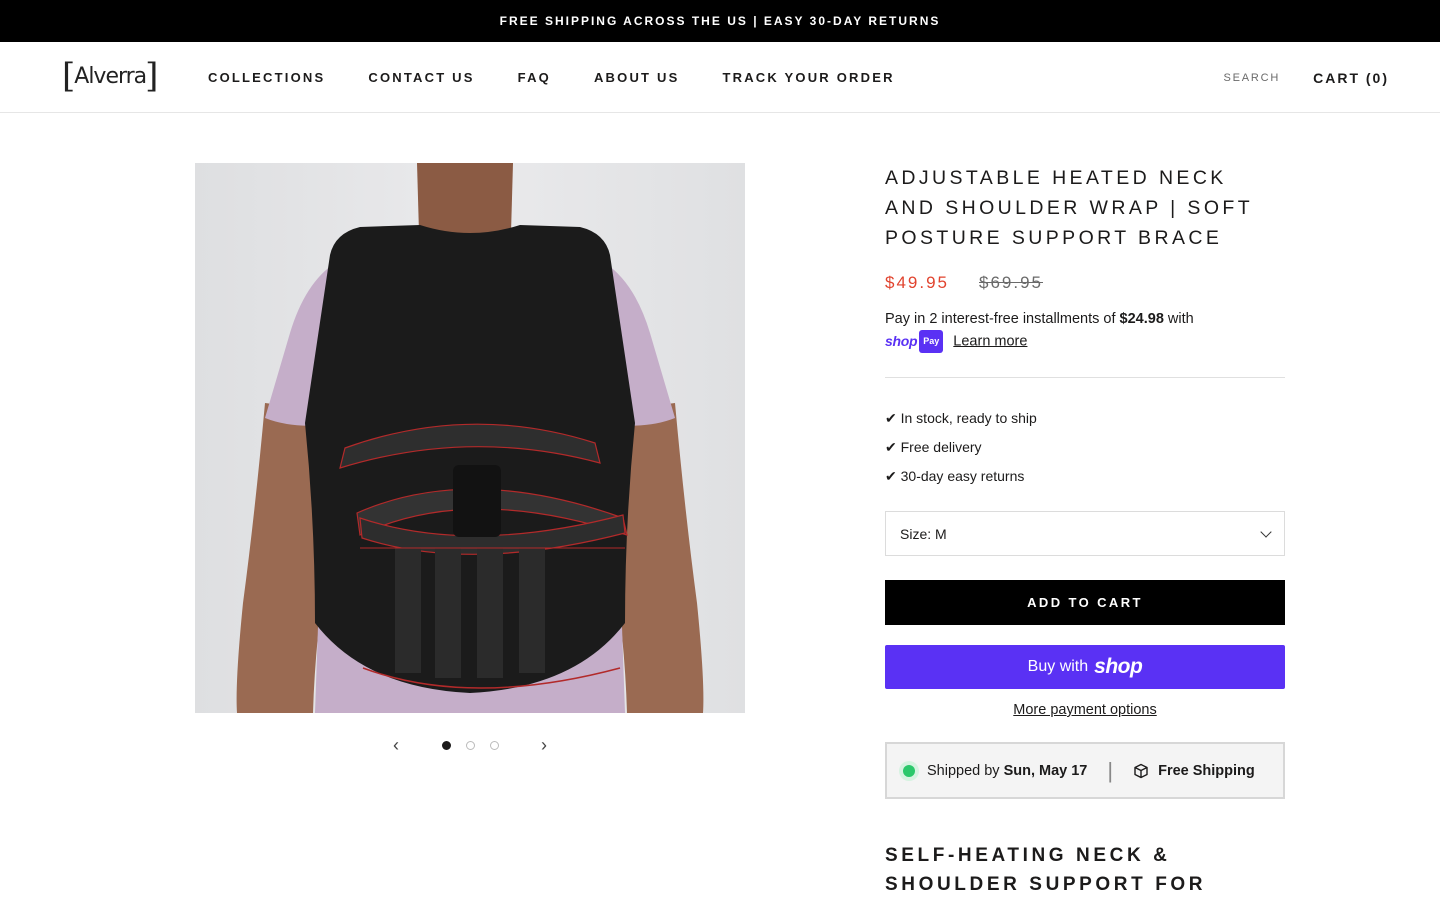 This screenshot has height=900, width=1440. Describe the element at coordinates (1351, 78) in the screenshot. I see `cart-link: CART (0)` at that location.